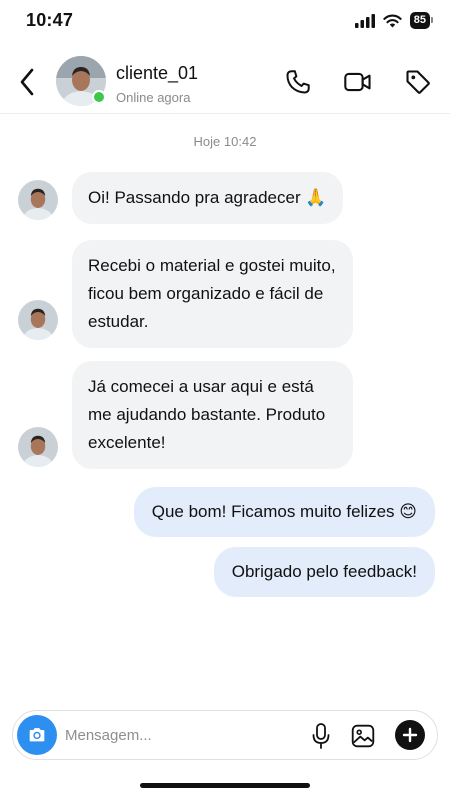  I want to click on status-time: 10:47, so click(50, 20).